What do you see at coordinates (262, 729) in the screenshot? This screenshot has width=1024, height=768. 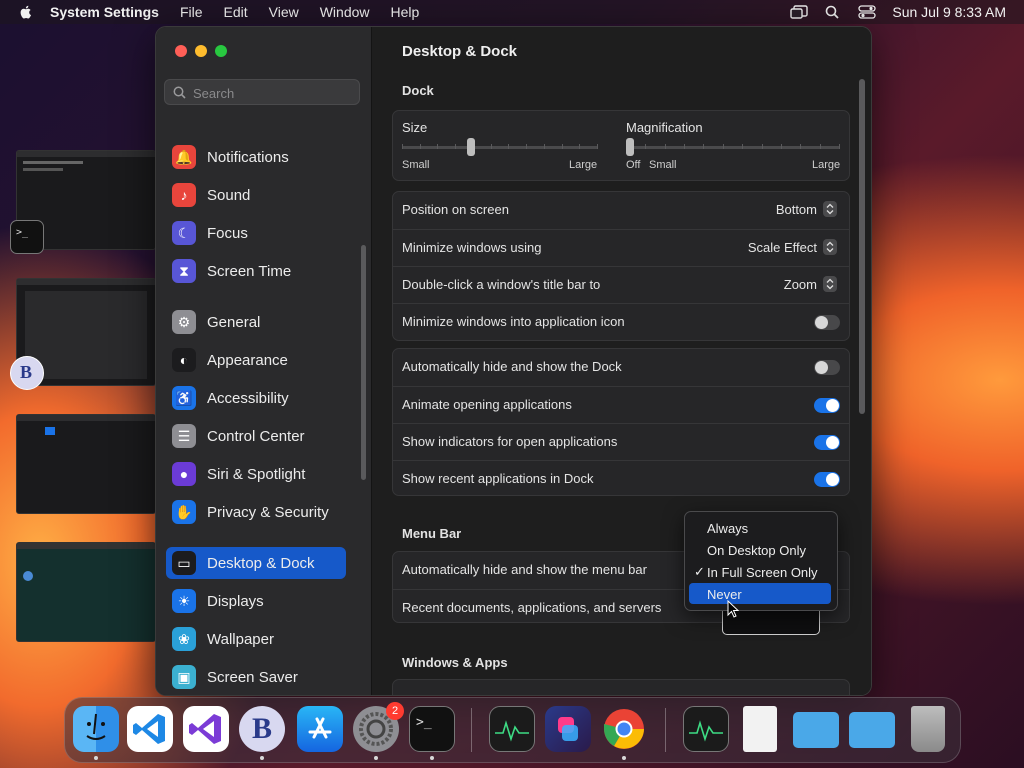 I see `bbedit-icon: B` at bounding box center [262, 729].